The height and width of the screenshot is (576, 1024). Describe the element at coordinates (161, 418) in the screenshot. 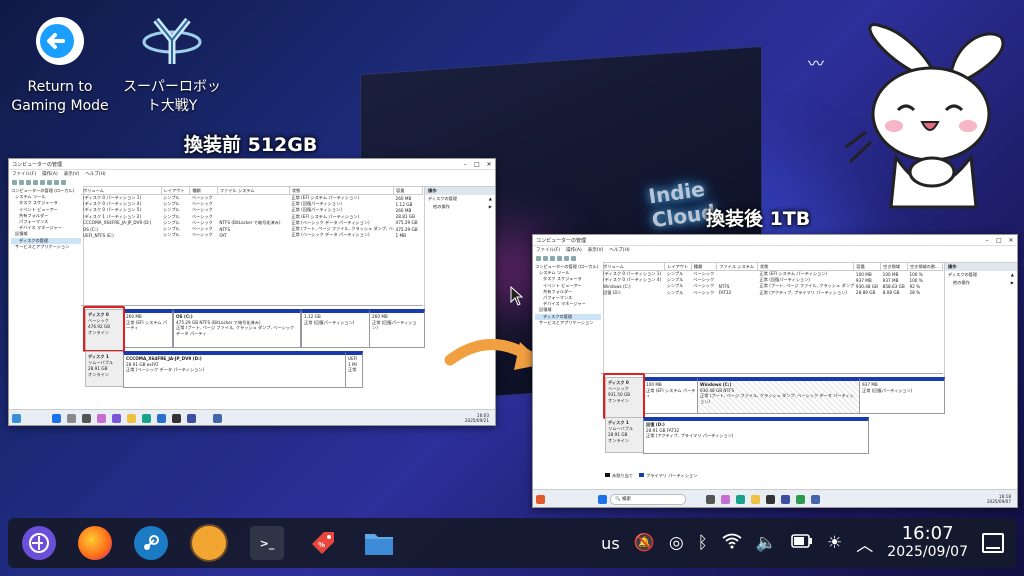

I see `store-icon` at that location.